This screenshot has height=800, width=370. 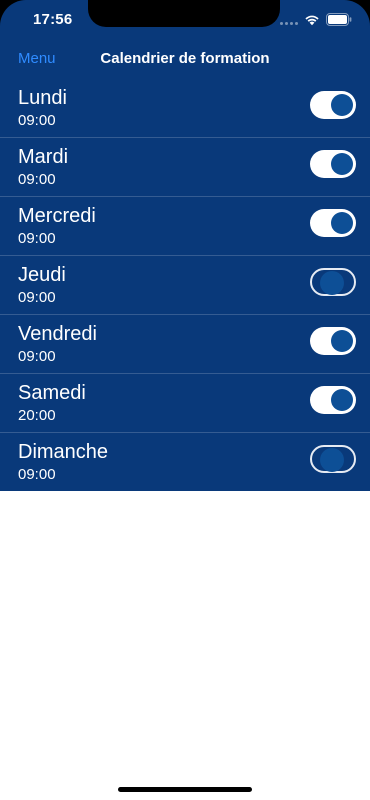 I want to click on page-title: Calendrier de formation, so click(x=185, y=58).